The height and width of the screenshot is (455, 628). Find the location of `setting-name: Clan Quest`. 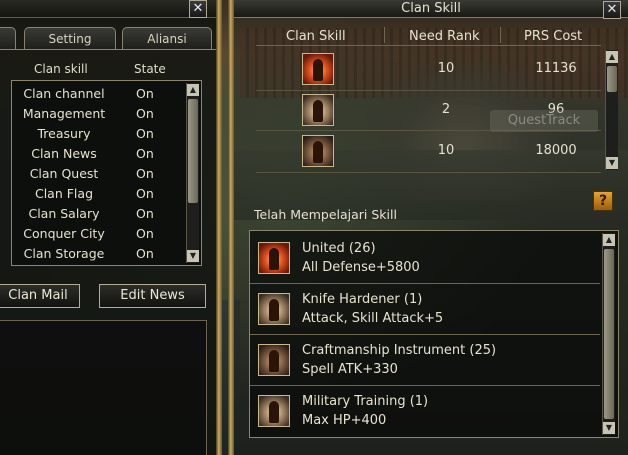

setting-name: Clan Quest is located at coordinates (64, 173).